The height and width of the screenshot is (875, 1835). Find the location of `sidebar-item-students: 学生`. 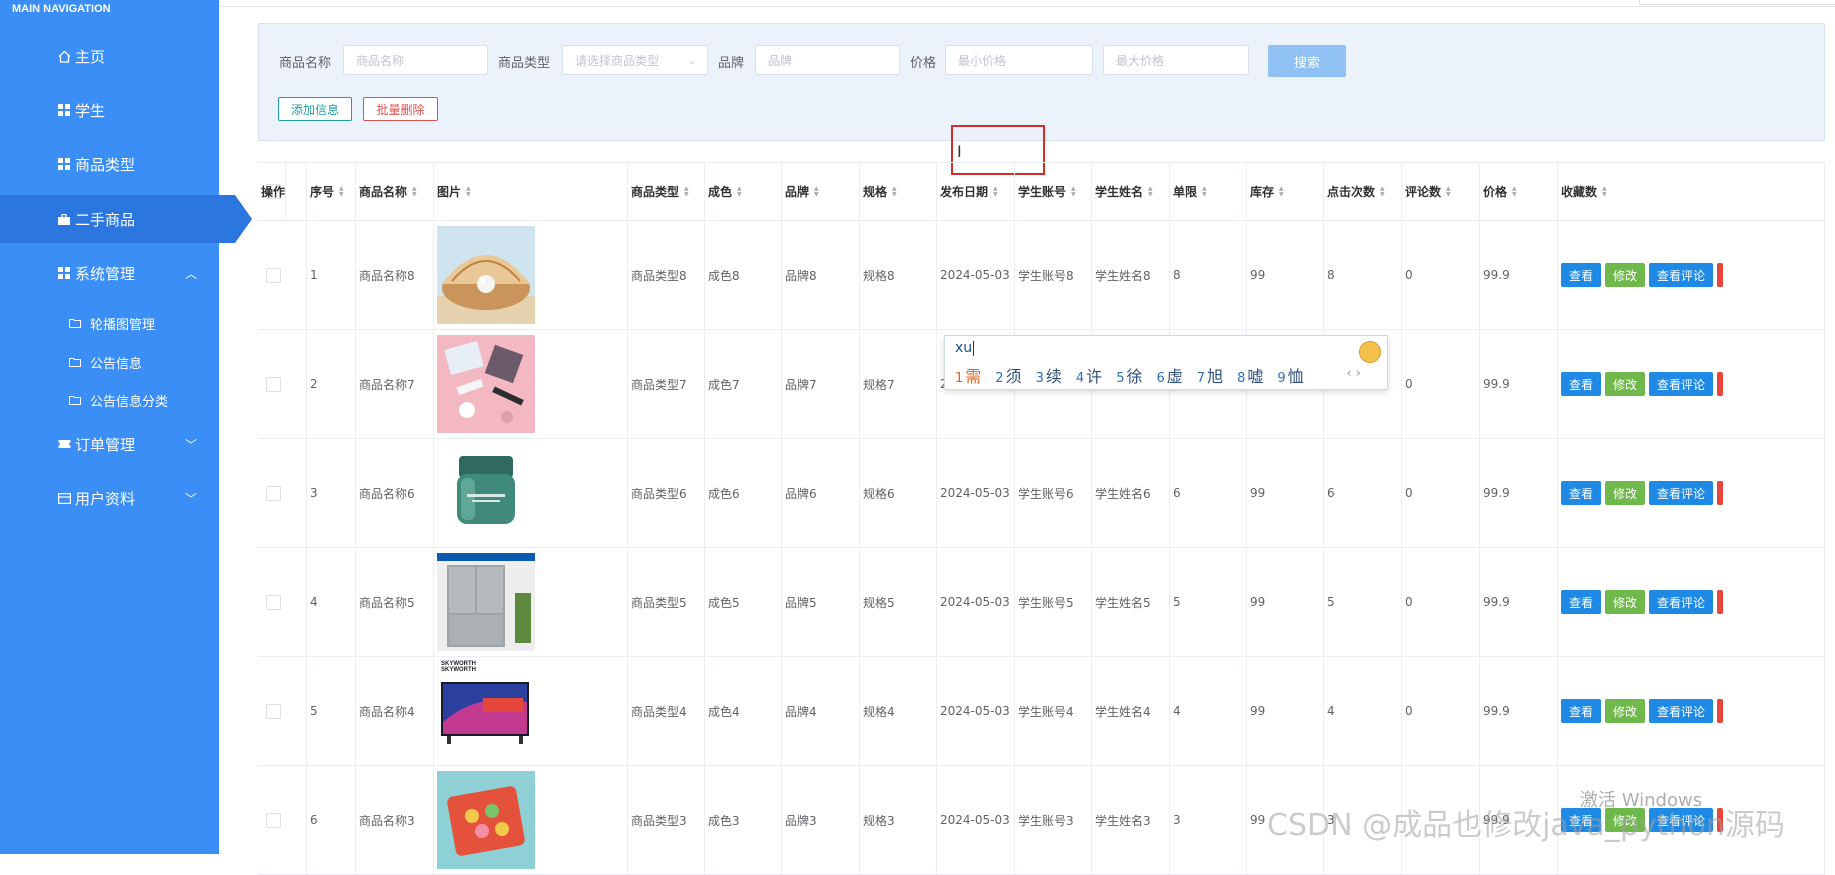

sidebar-item-students: 学生 is located at coordinates (109, 110).